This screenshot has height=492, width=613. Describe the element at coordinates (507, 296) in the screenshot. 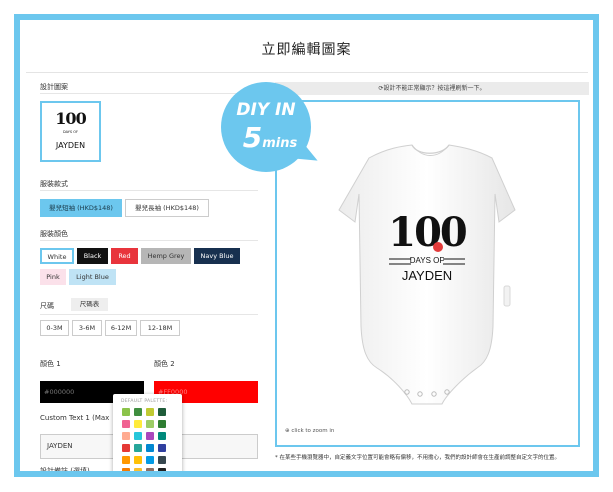

I see `side-tag` at that location.